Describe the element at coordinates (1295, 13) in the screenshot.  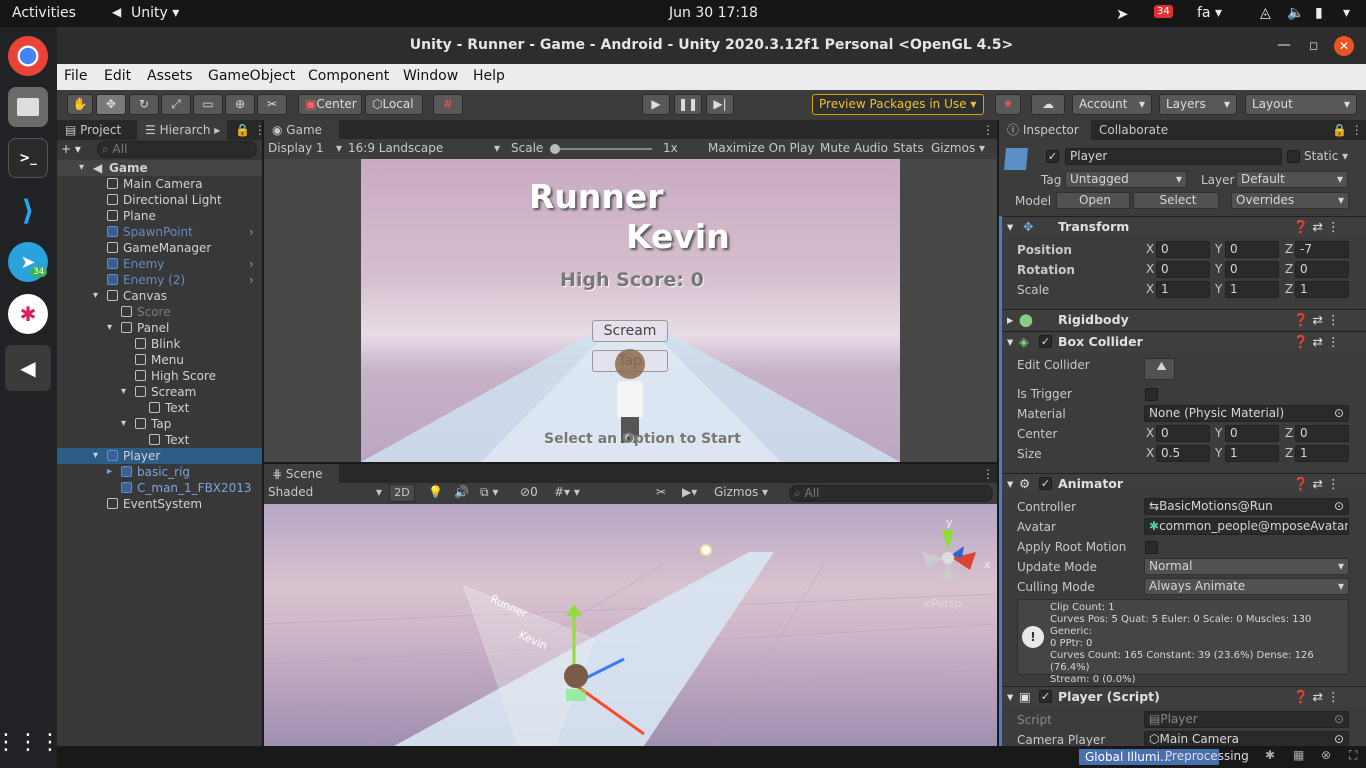
I see `volume-icon: 🔈` at that location.